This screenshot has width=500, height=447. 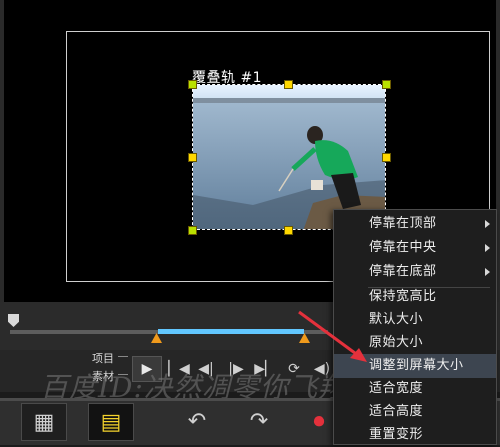 What do you see at coordinates (415, 248) in the screenshot?
I see `menu-item-dock-center: 停靠在中央` at bounding box center [415, 248].